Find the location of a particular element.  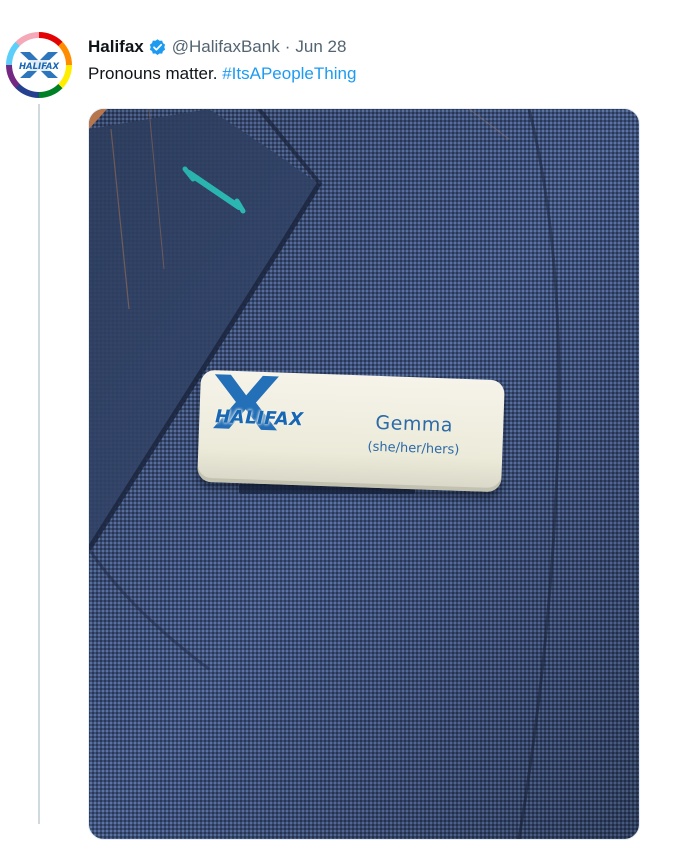

avatar: HALIFAX is located at coordinates (39, 65).